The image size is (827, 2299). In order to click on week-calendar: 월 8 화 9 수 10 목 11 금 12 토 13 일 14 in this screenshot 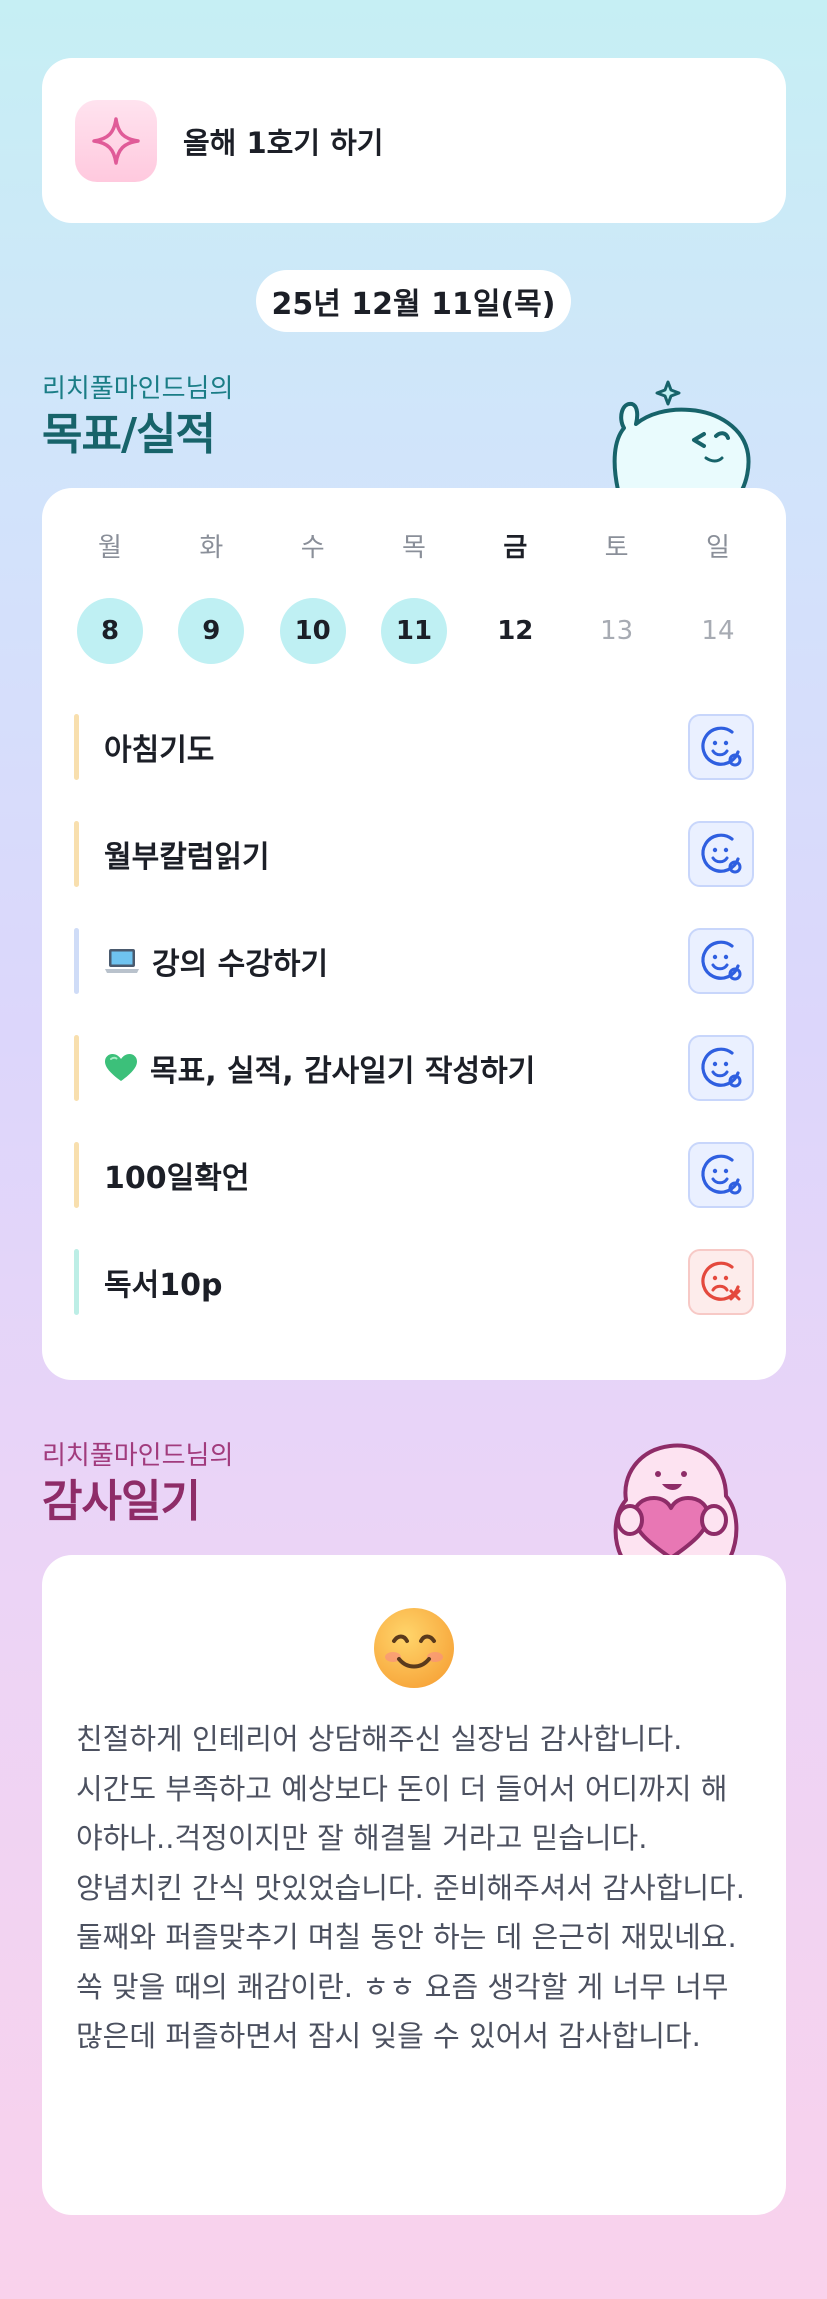, I will do `click(414, 596)`.